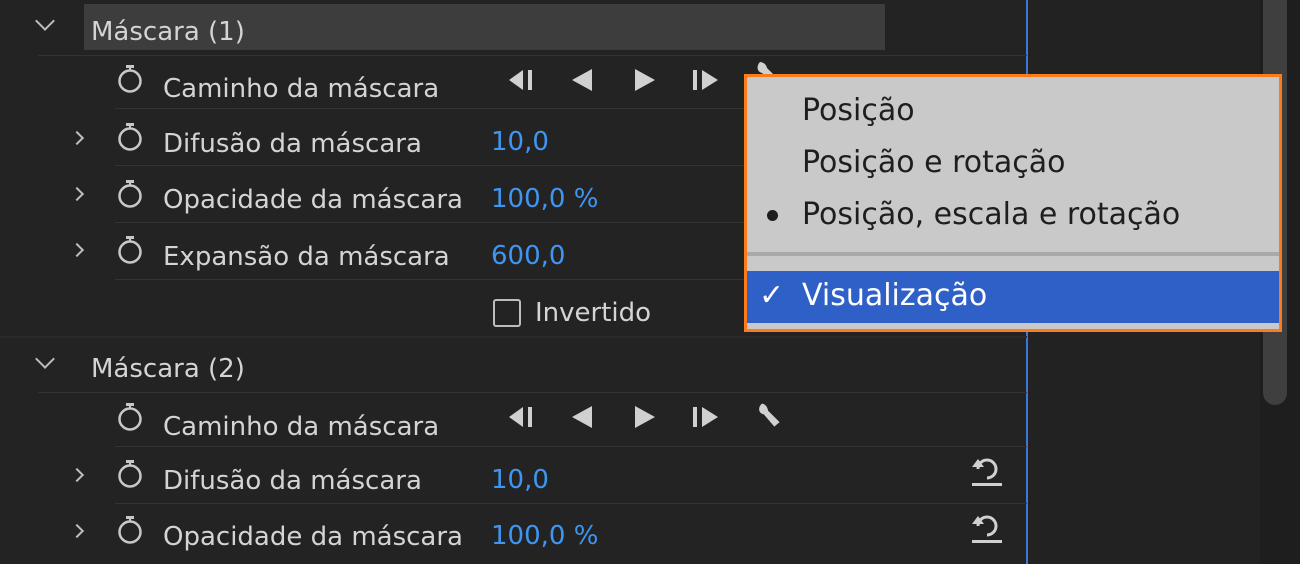  Describe the element at coordinates (520, 480) in the screenshot. I see `mask-2-feather-value: 10,0` at that location.